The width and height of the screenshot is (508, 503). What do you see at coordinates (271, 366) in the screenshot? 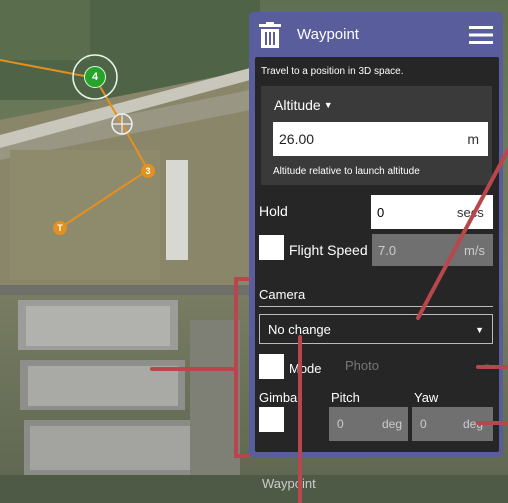
I see `camera-mode-checkbox` at bounding box center [271, 366].